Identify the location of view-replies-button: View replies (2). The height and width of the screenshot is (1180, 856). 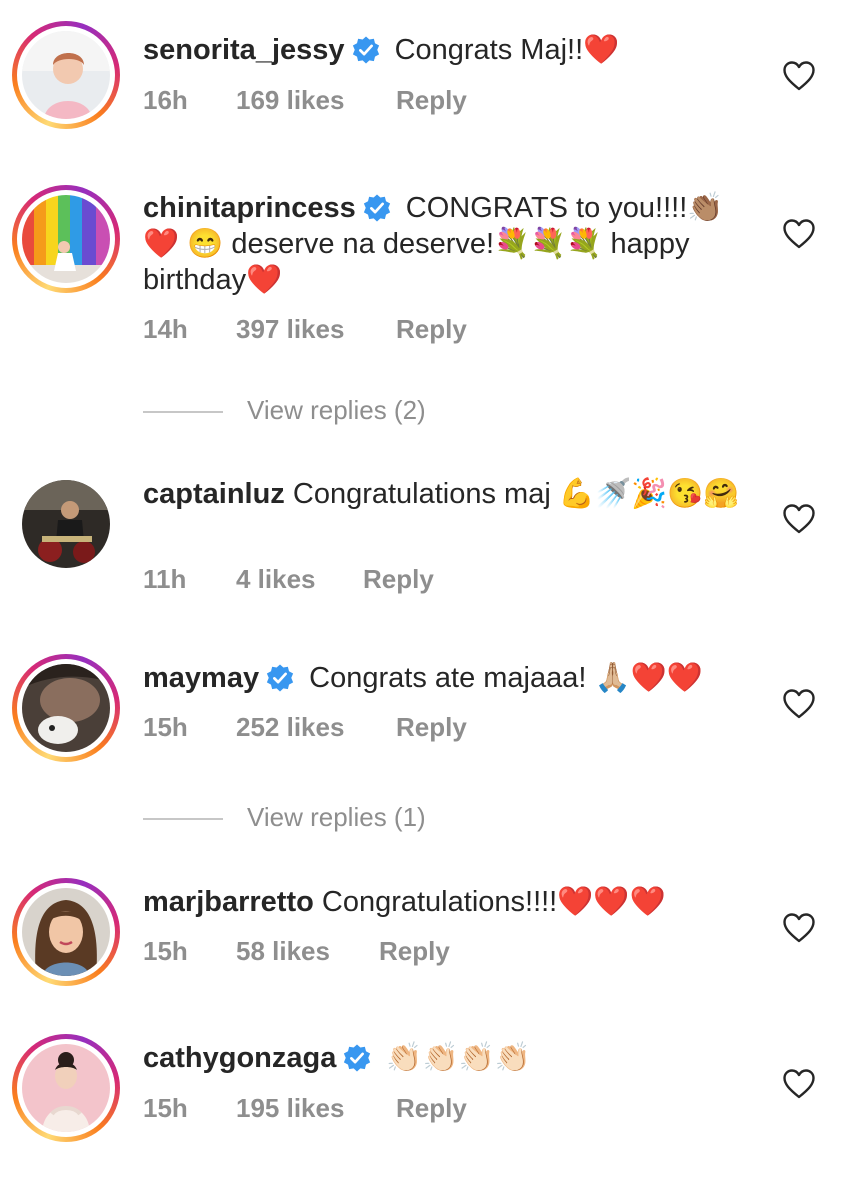
(284, 410).